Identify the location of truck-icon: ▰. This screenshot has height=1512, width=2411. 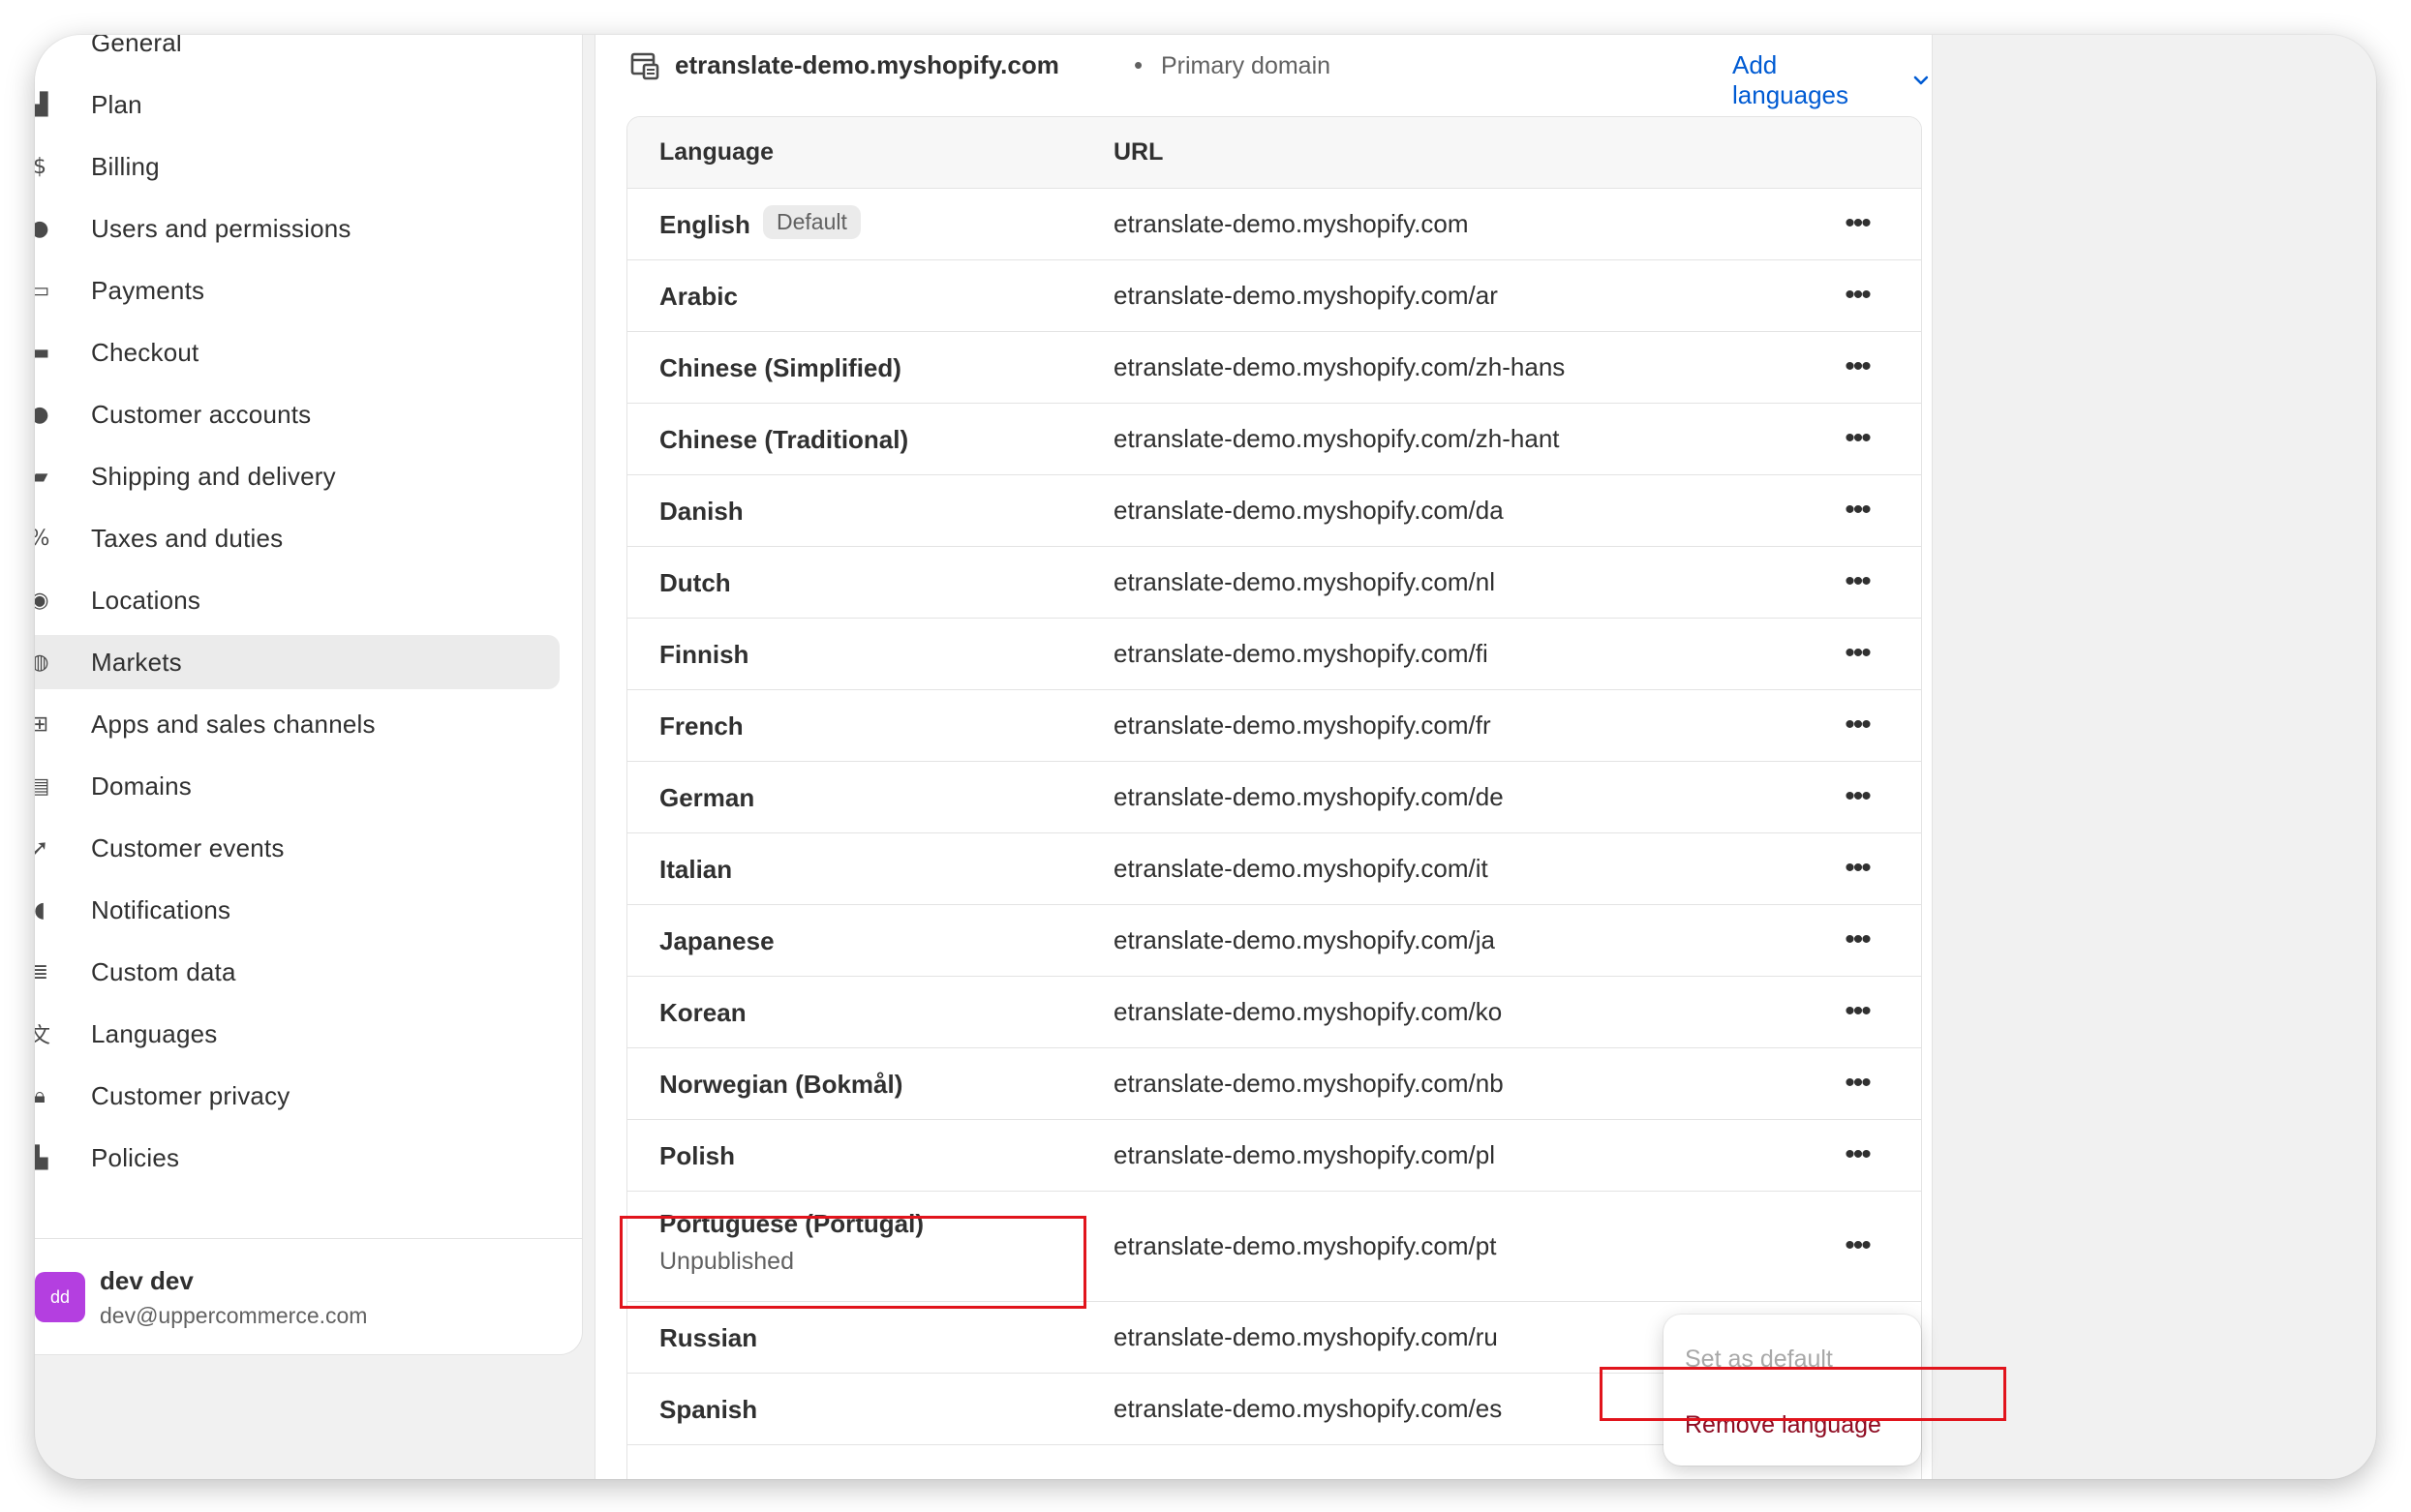
(41, 476).